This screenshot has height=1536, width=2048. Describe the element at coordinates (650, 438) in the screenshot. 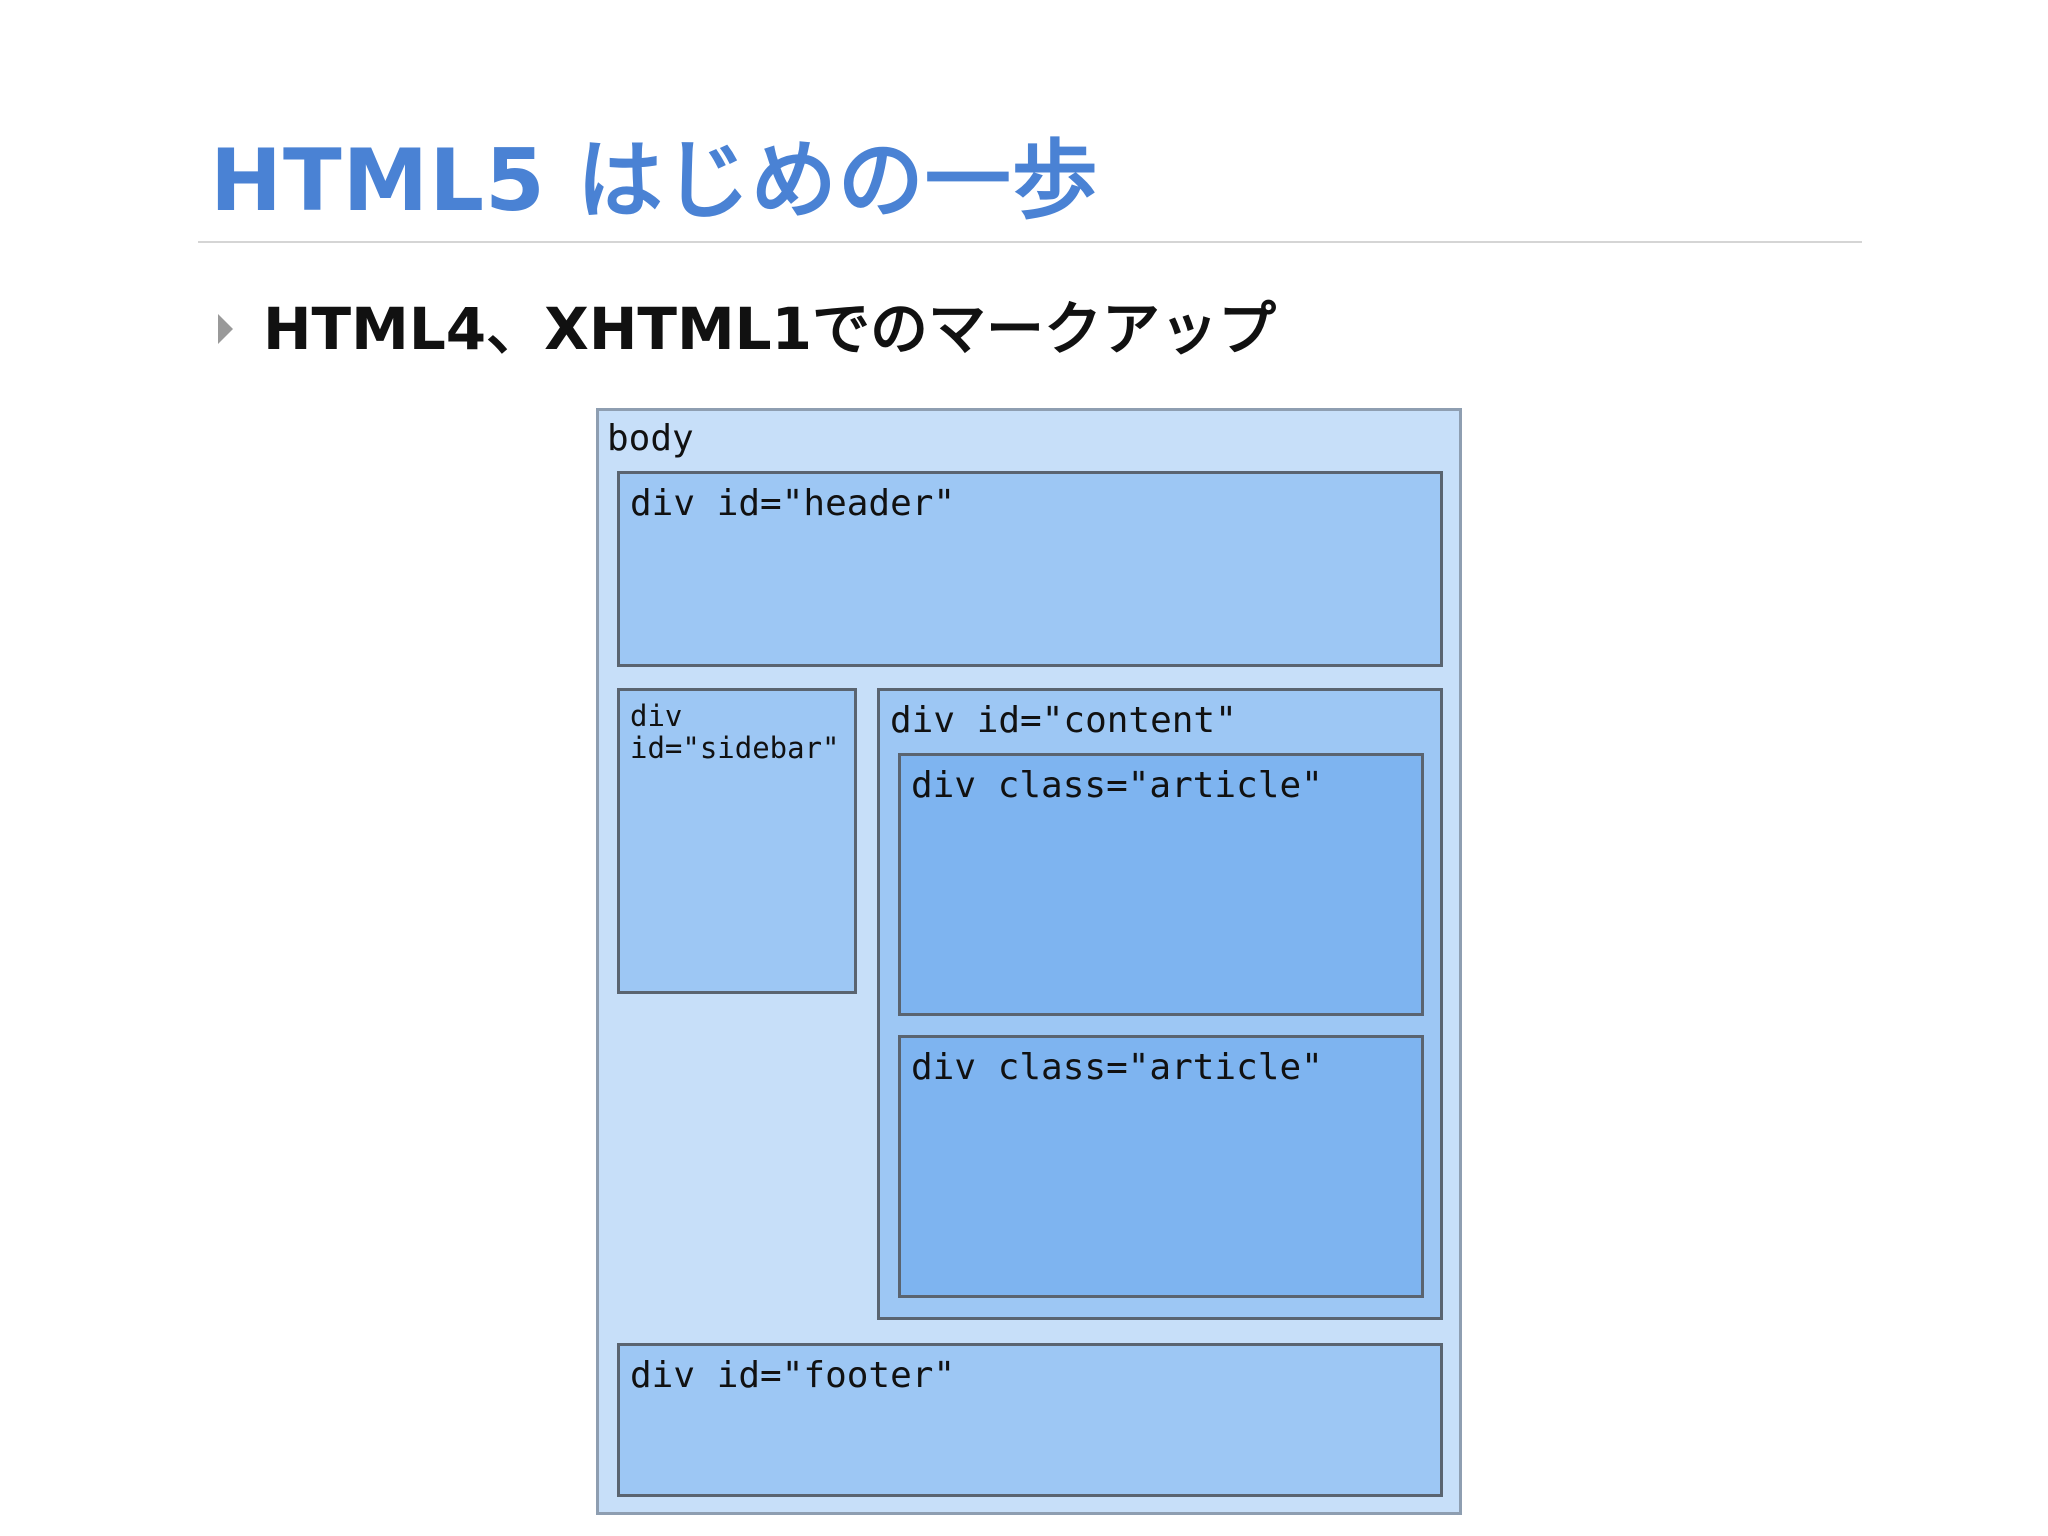

I see `body-label: body` at that location.